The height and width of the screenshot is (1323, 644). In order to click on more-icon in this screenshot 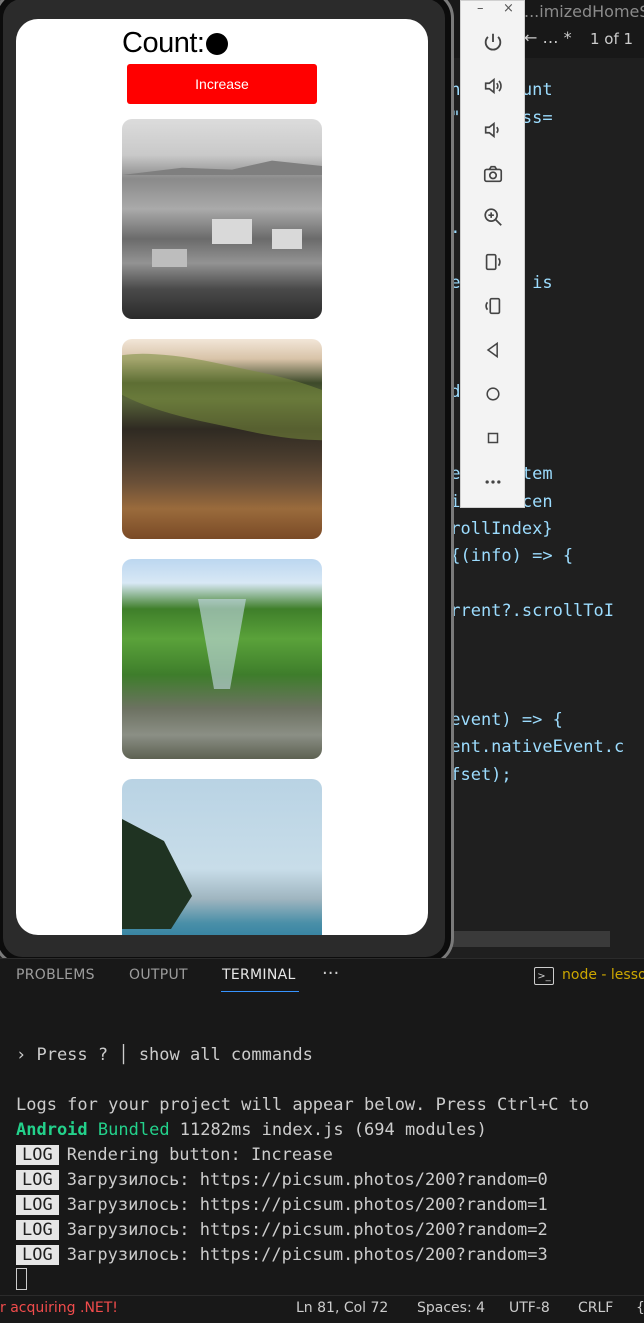, I will do `click(493, 482)`.